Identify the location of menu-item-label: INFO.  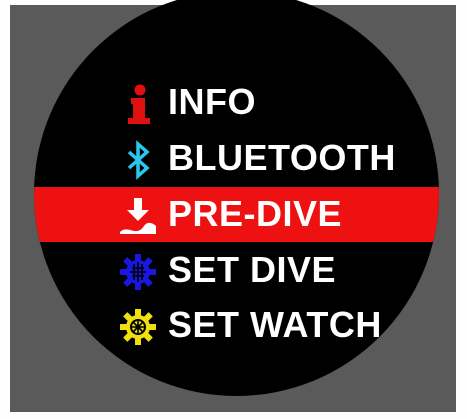
(212, 101).